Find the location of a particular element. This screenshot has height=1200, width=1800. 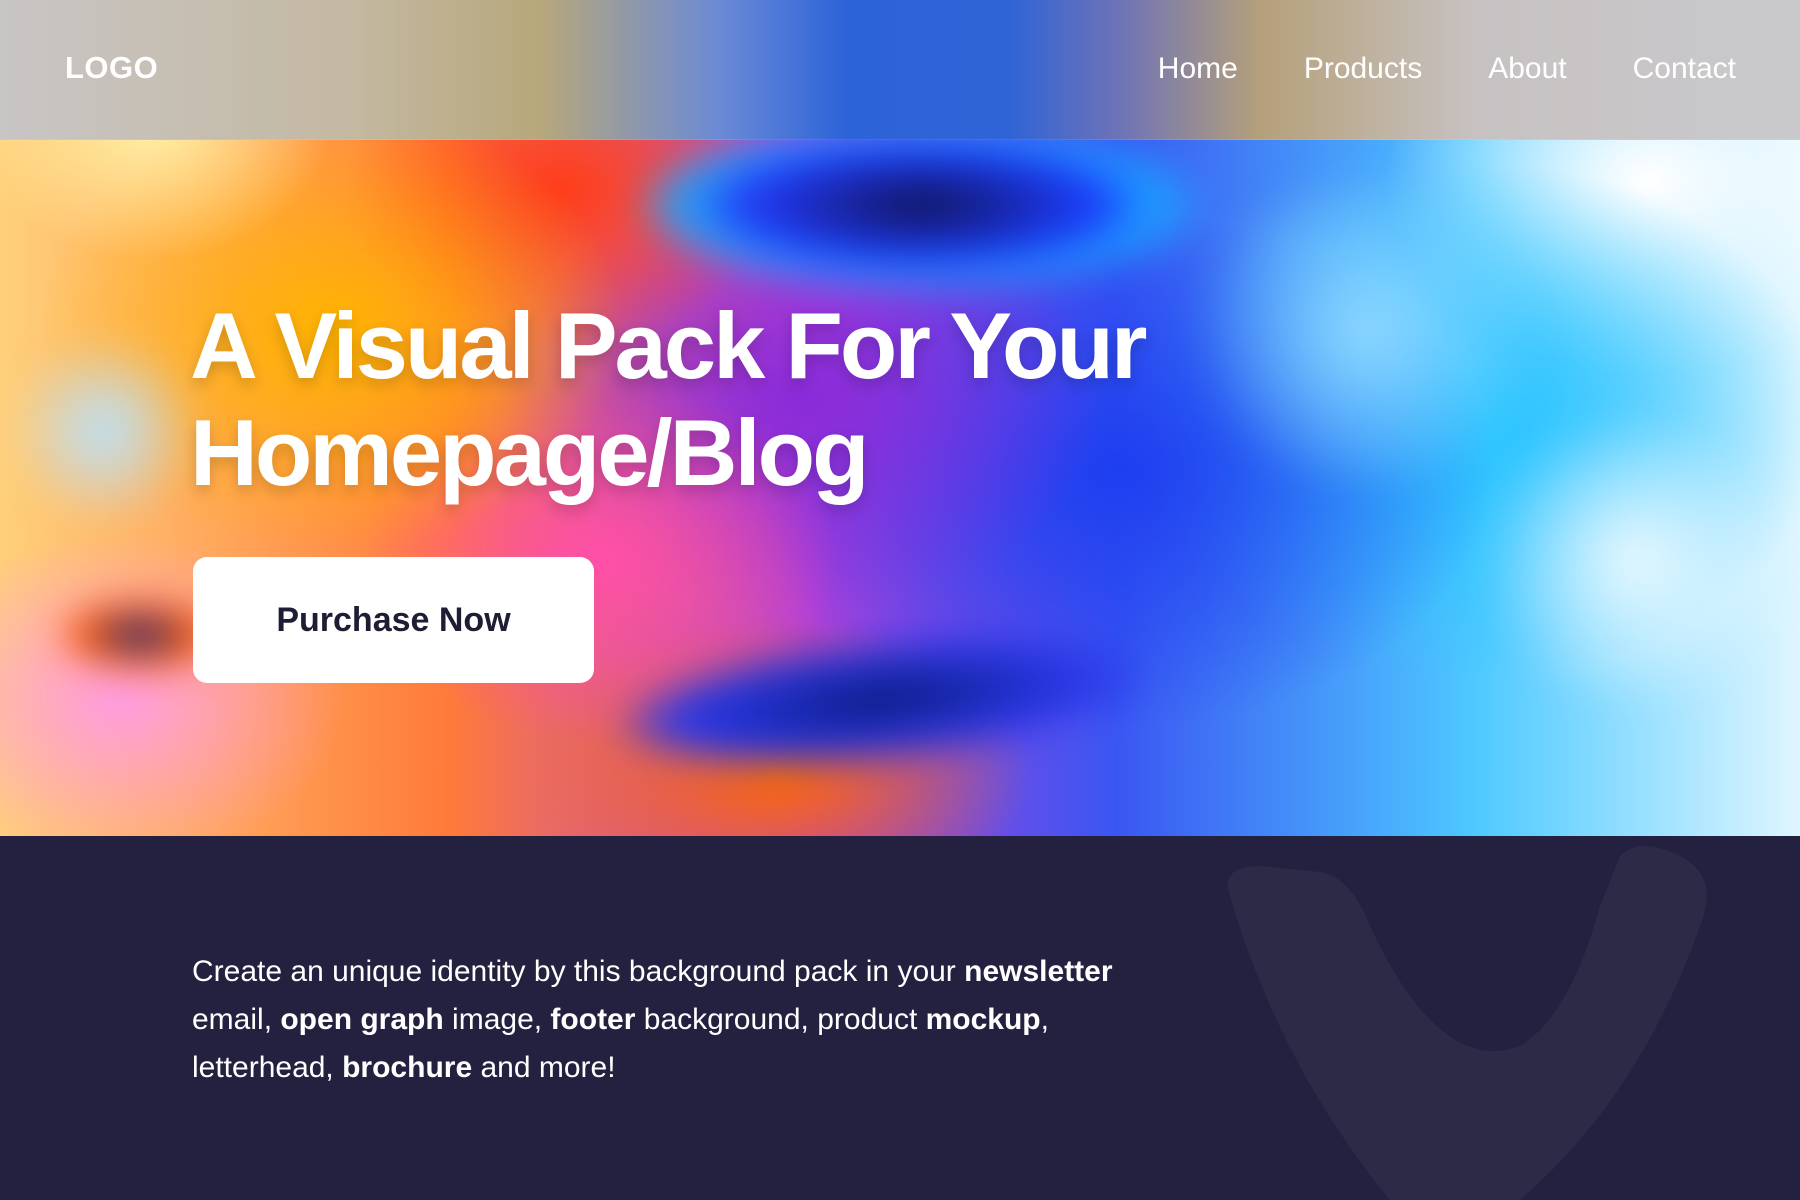

description-keyword: mockup is located at coordinates (983, 1019).